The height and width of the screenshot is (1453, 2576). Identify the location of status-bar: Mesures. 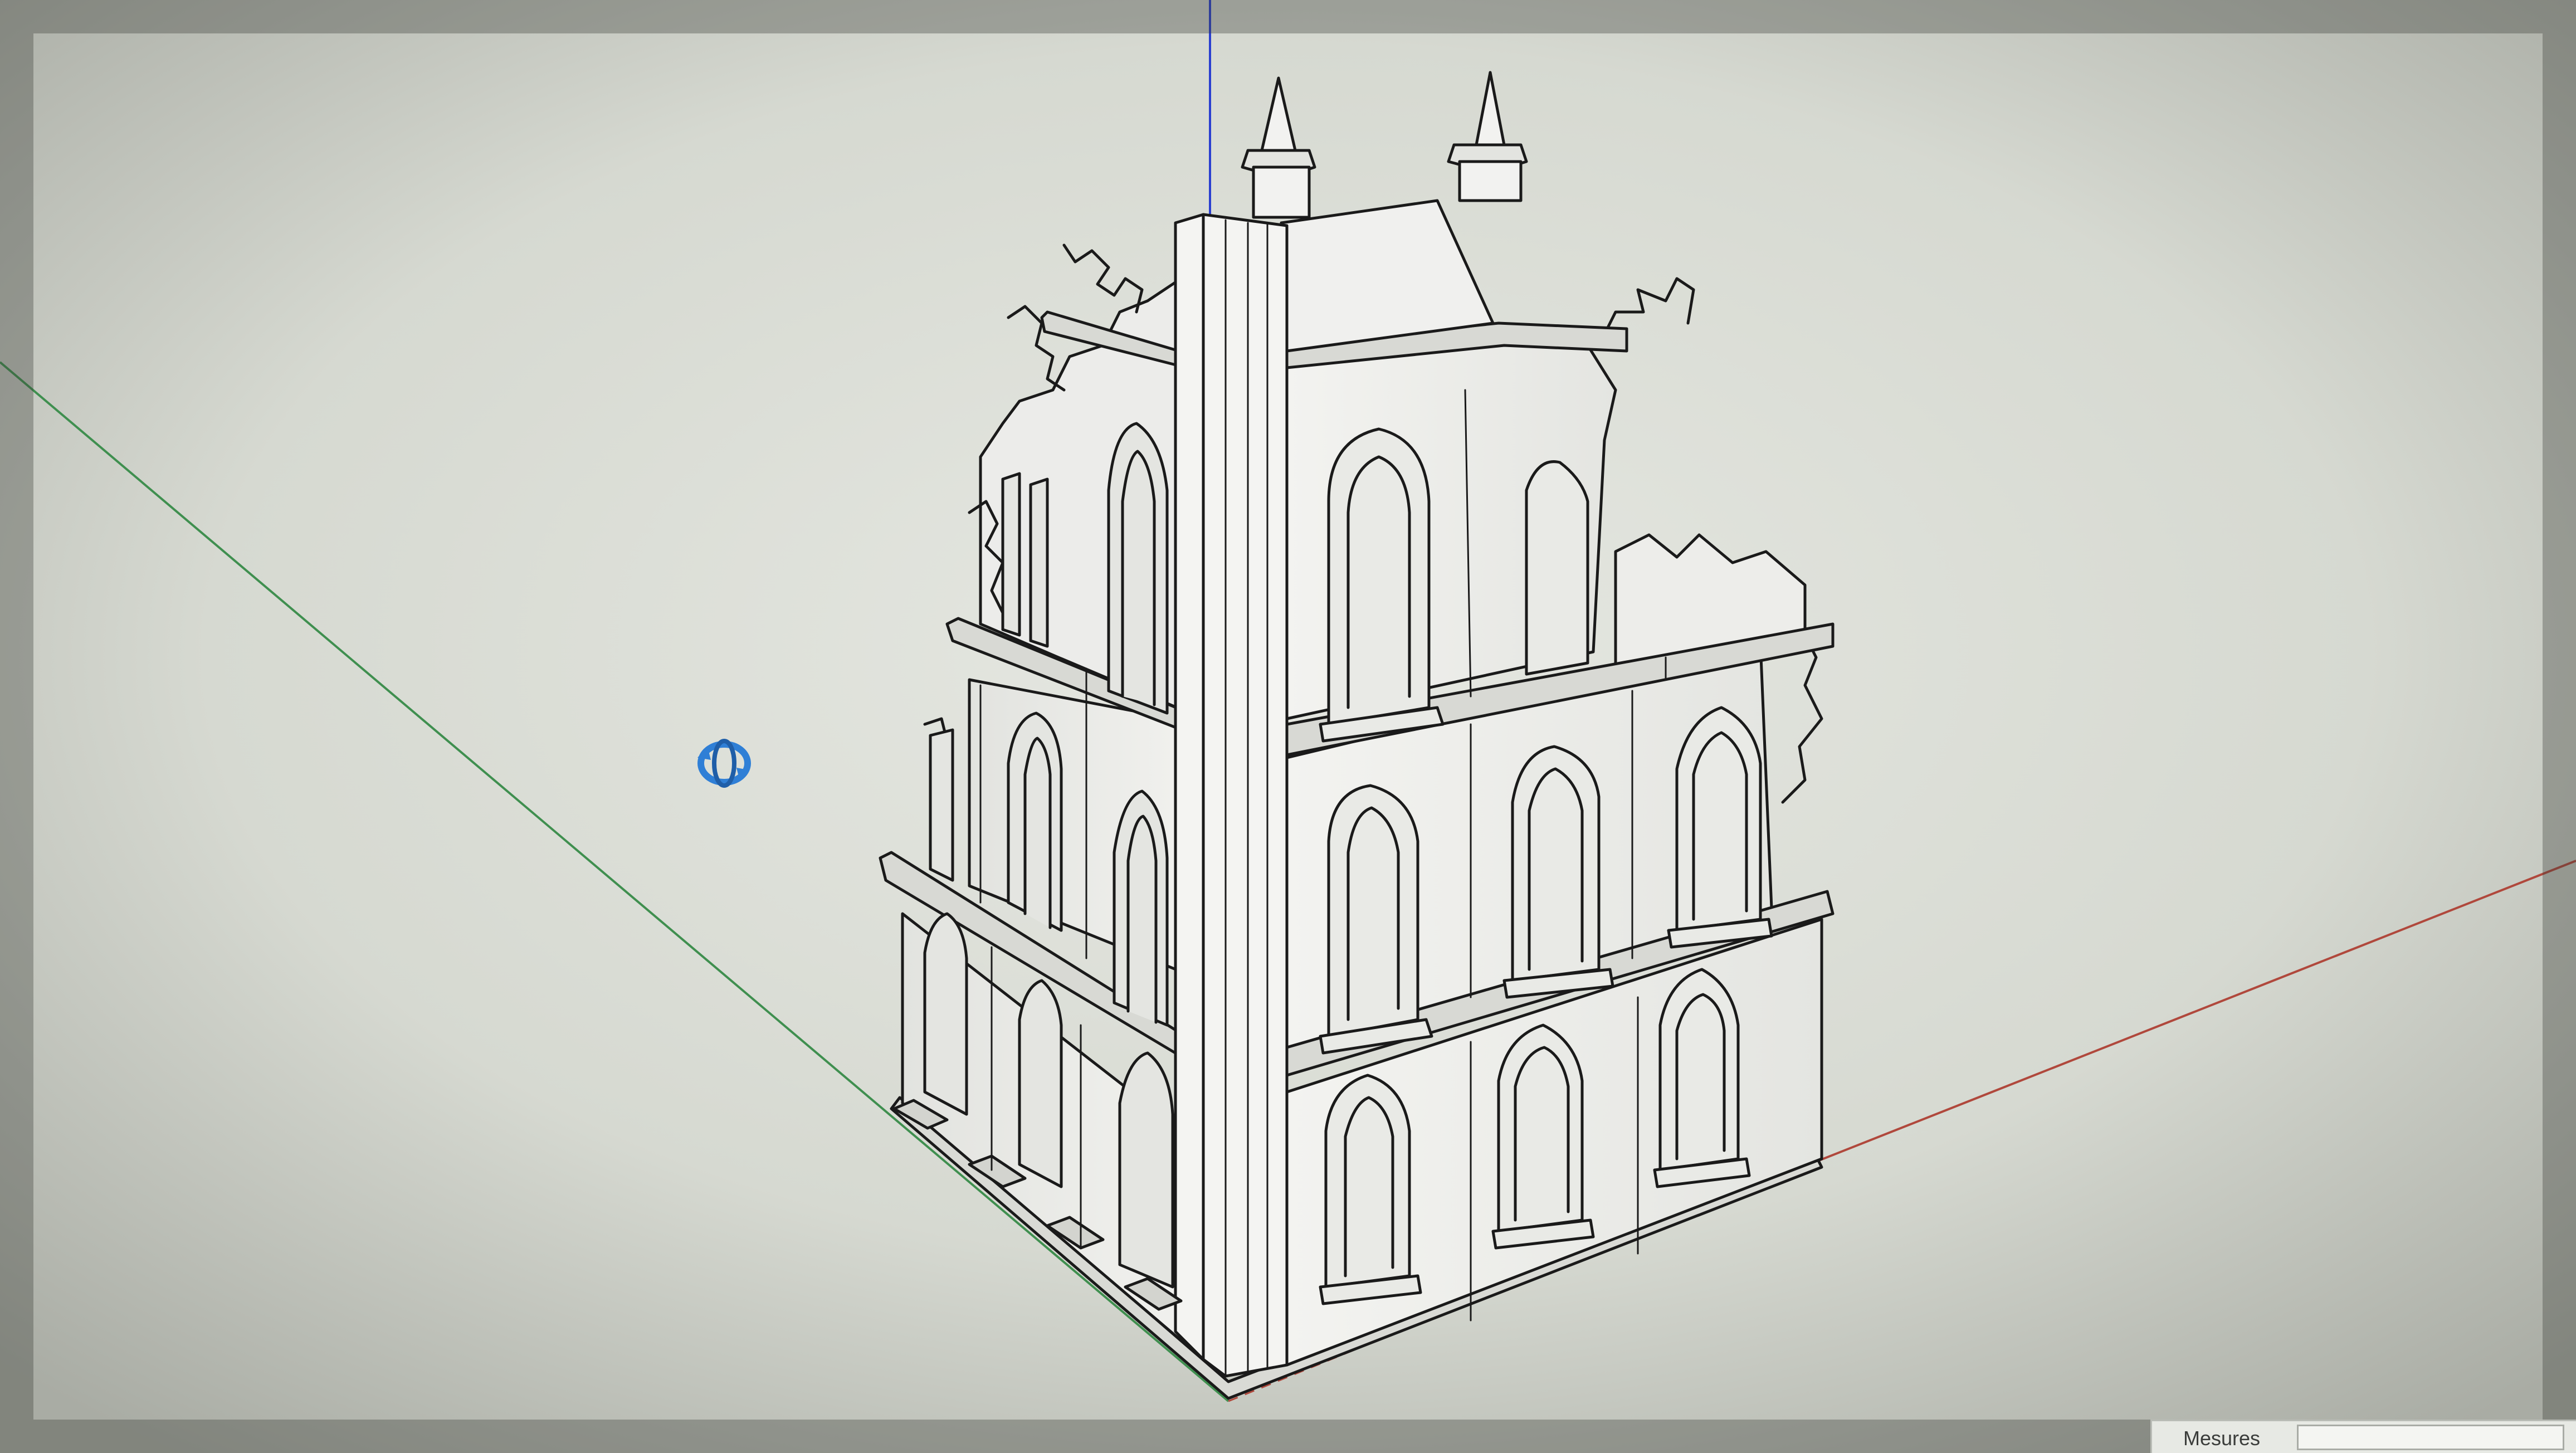
(2363, 1436).